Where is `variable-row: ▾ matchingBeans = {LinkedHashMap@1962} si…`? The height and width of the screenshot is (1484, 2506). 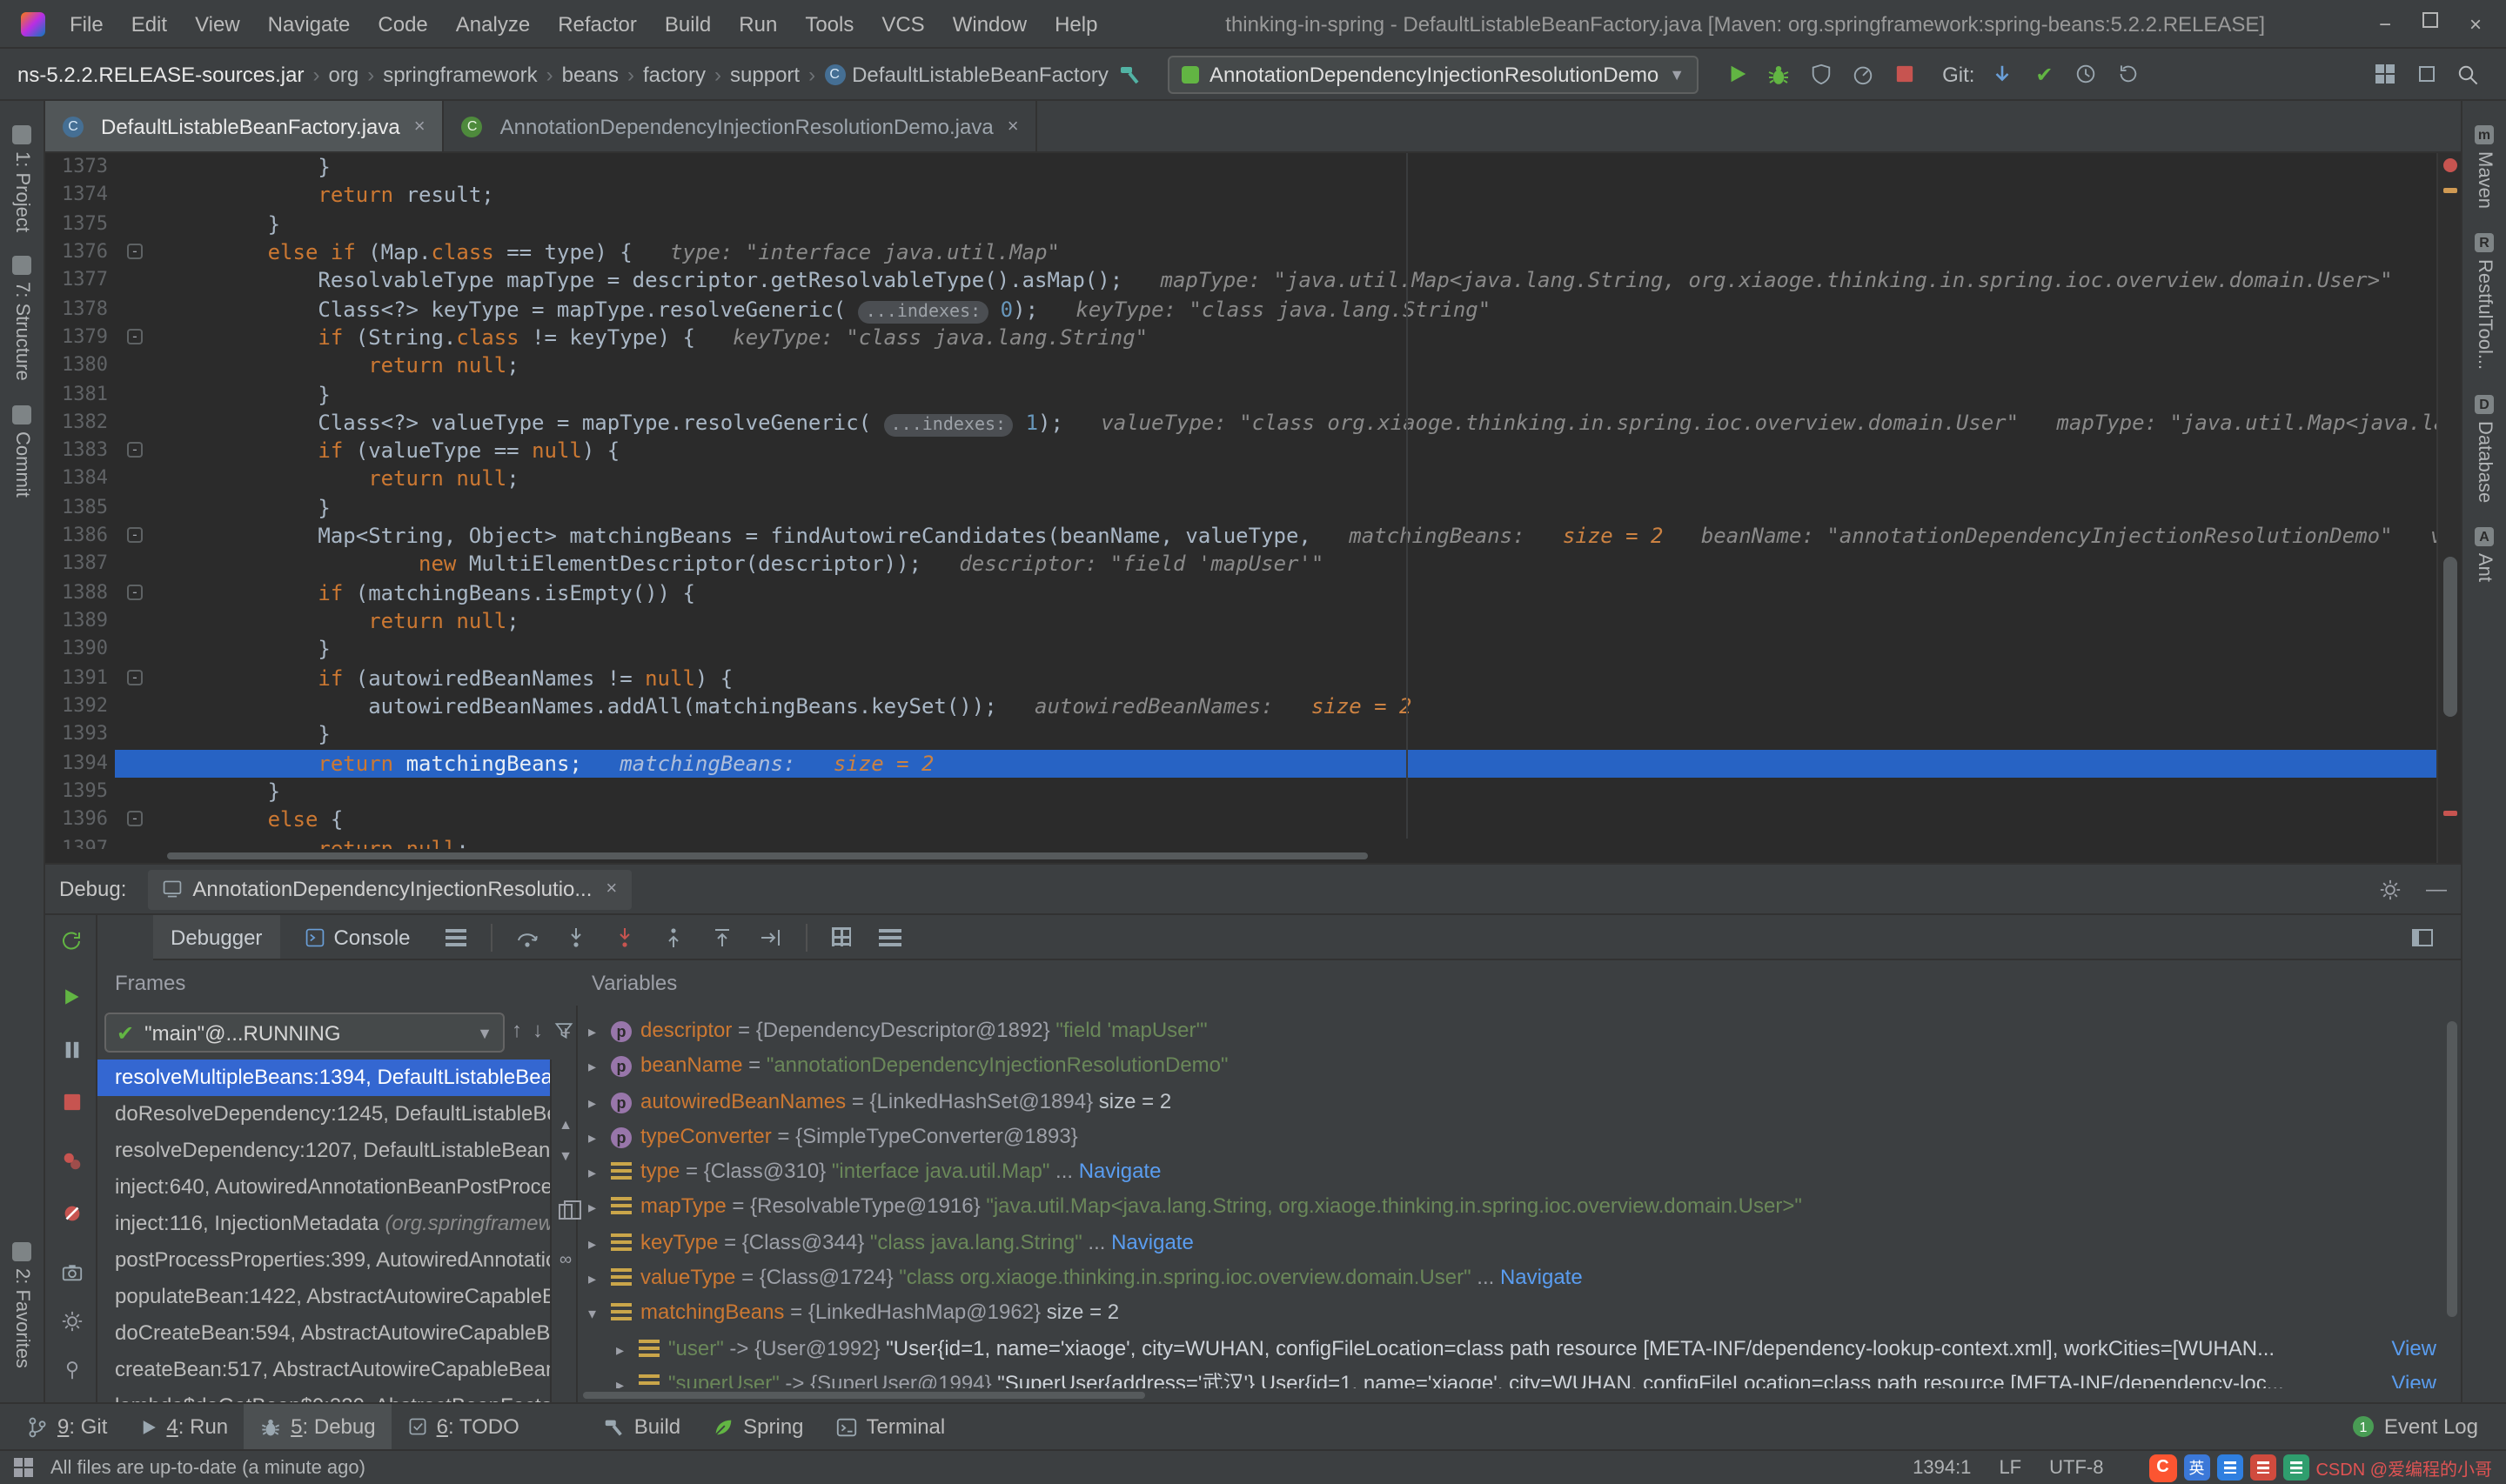 variable-row: ▾ matchingBeans = {LinkedHashMap@1962} si… is located at coordinates (1509, 1313).